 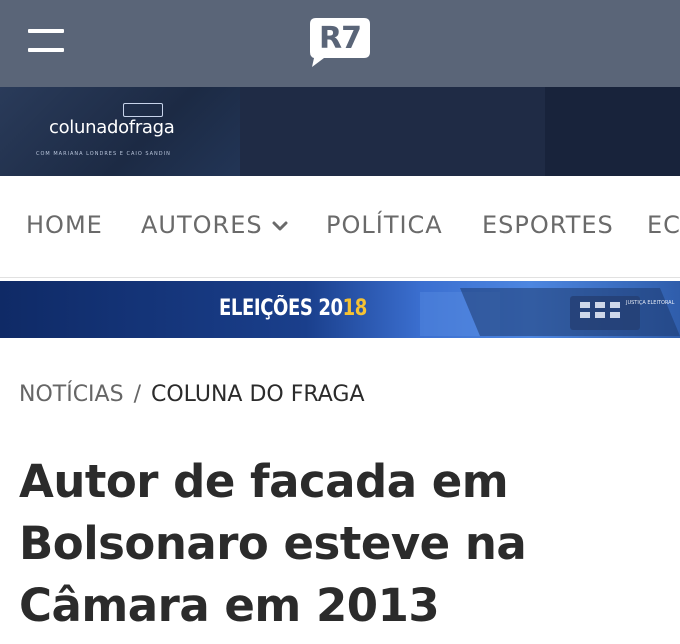 What do you see at coordinates (280, 226) in the screenshot?
I see `chevron-down-icon` at bounding box center [280, 226].